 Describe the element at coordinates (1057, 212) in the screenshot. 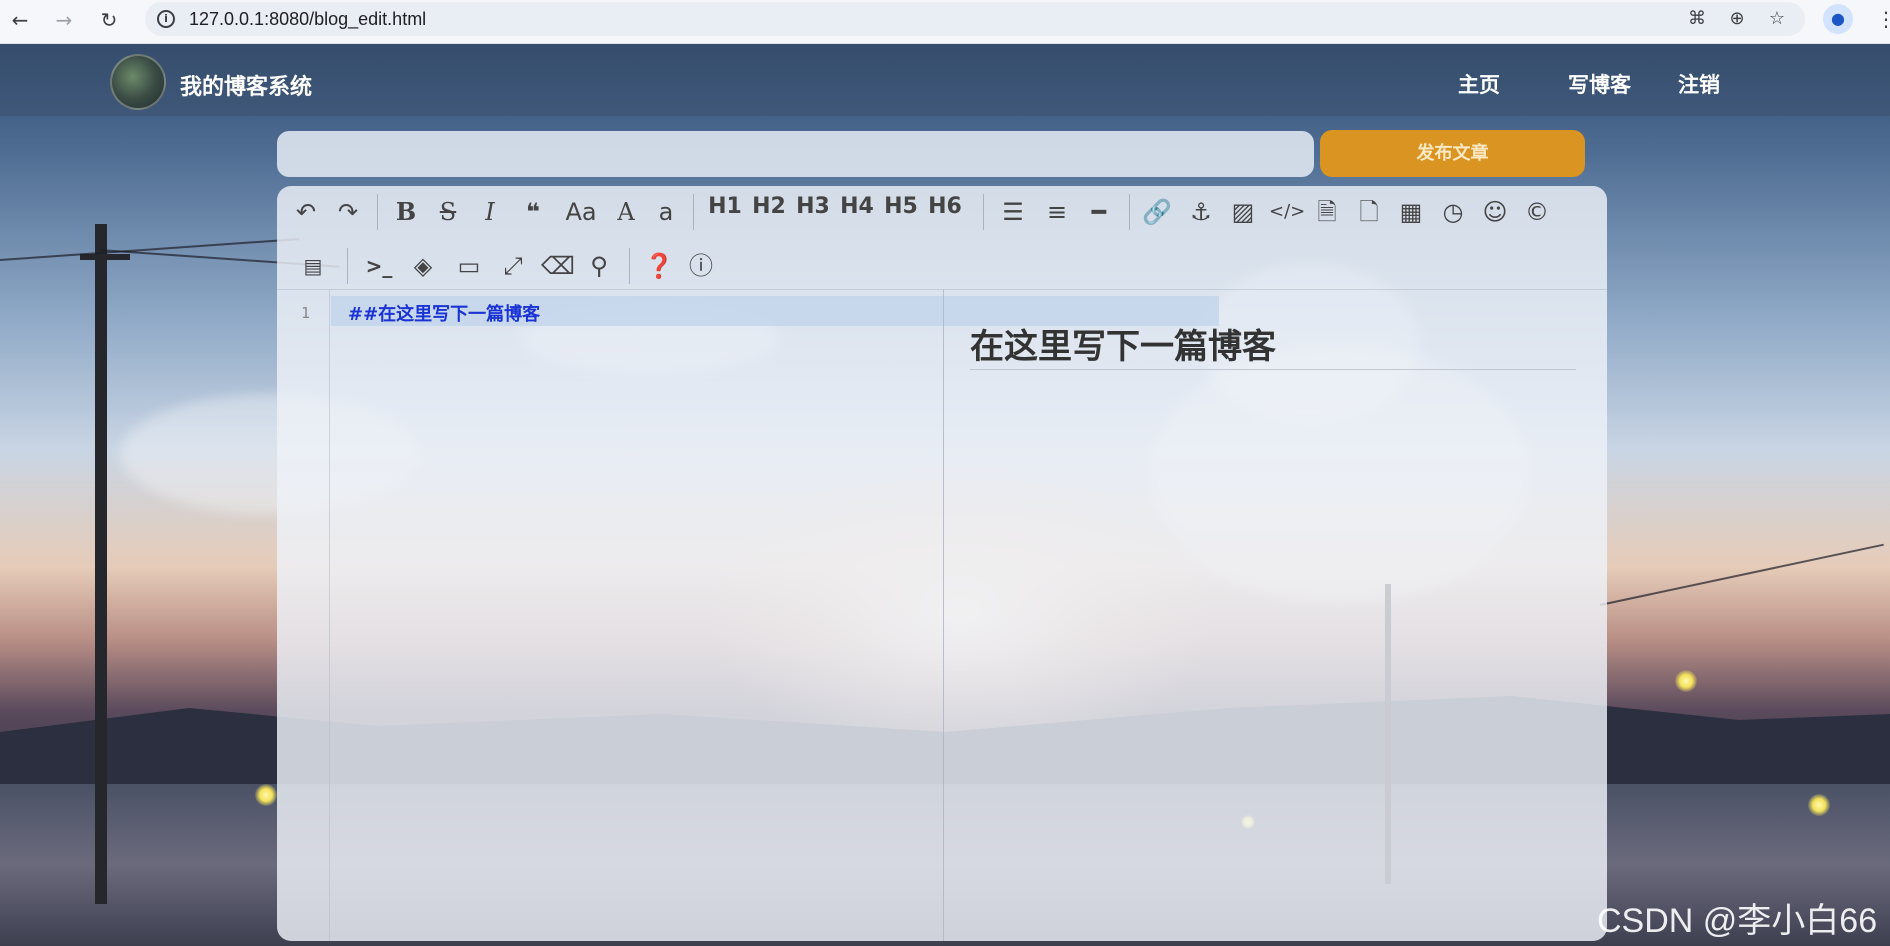

I see `ordered-list-icon: ≡` at that location.